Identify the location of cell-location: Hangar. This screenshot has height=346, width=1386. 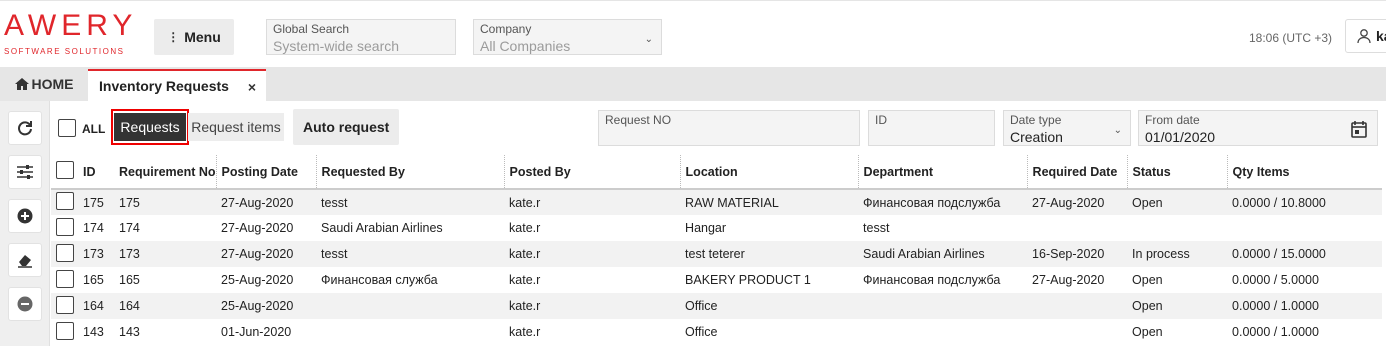
(769, 228).